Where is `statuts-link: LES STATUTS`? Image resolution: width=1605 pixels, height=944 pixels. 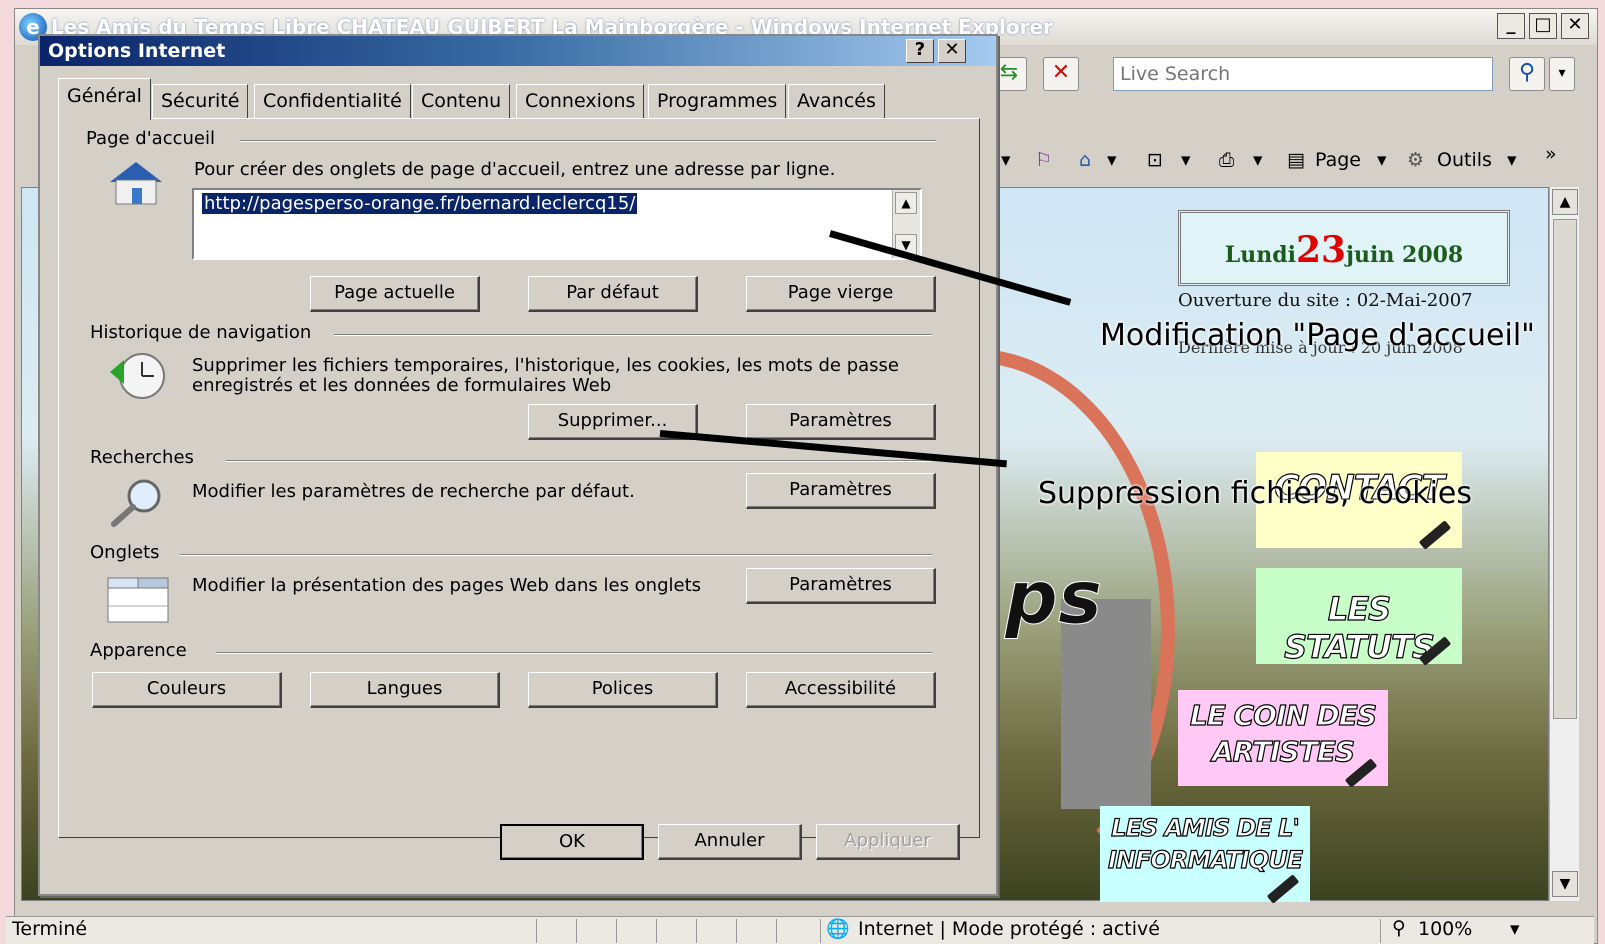
statuts-link: LES STATUTS is located at coordinates (1359, 617).